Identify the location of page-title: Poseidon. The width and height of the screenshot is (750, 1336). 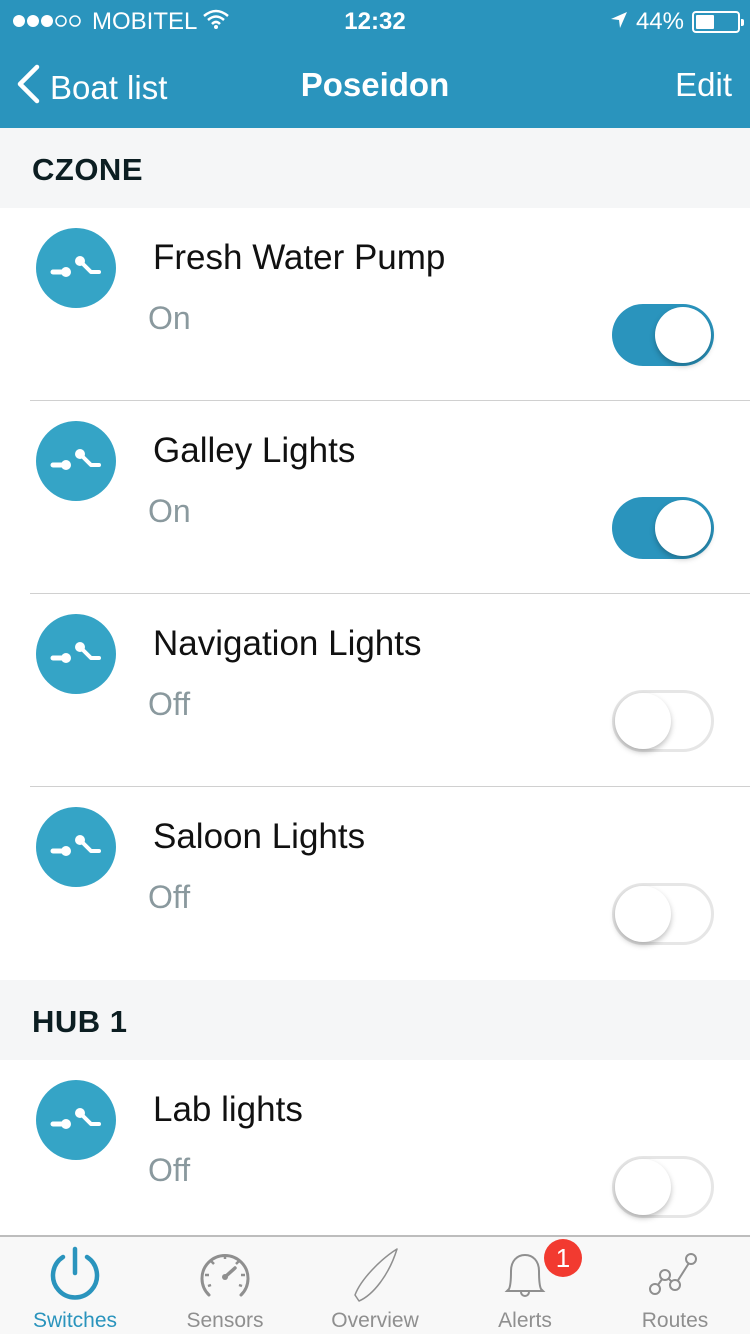
(375, 84).